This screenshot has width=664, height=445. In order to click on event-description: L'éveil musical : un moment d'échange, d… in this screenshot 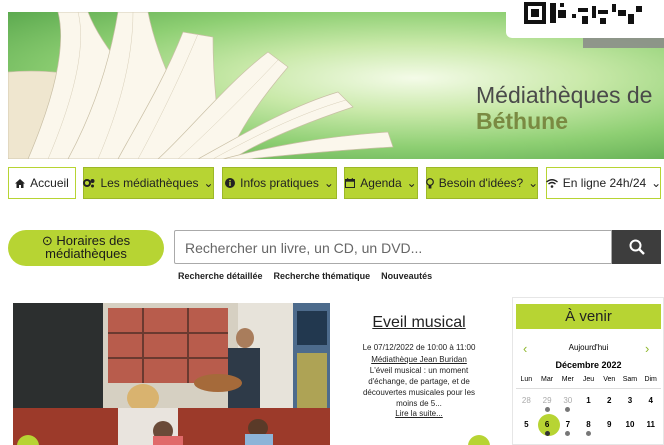, I will do `click(419, 387)`.